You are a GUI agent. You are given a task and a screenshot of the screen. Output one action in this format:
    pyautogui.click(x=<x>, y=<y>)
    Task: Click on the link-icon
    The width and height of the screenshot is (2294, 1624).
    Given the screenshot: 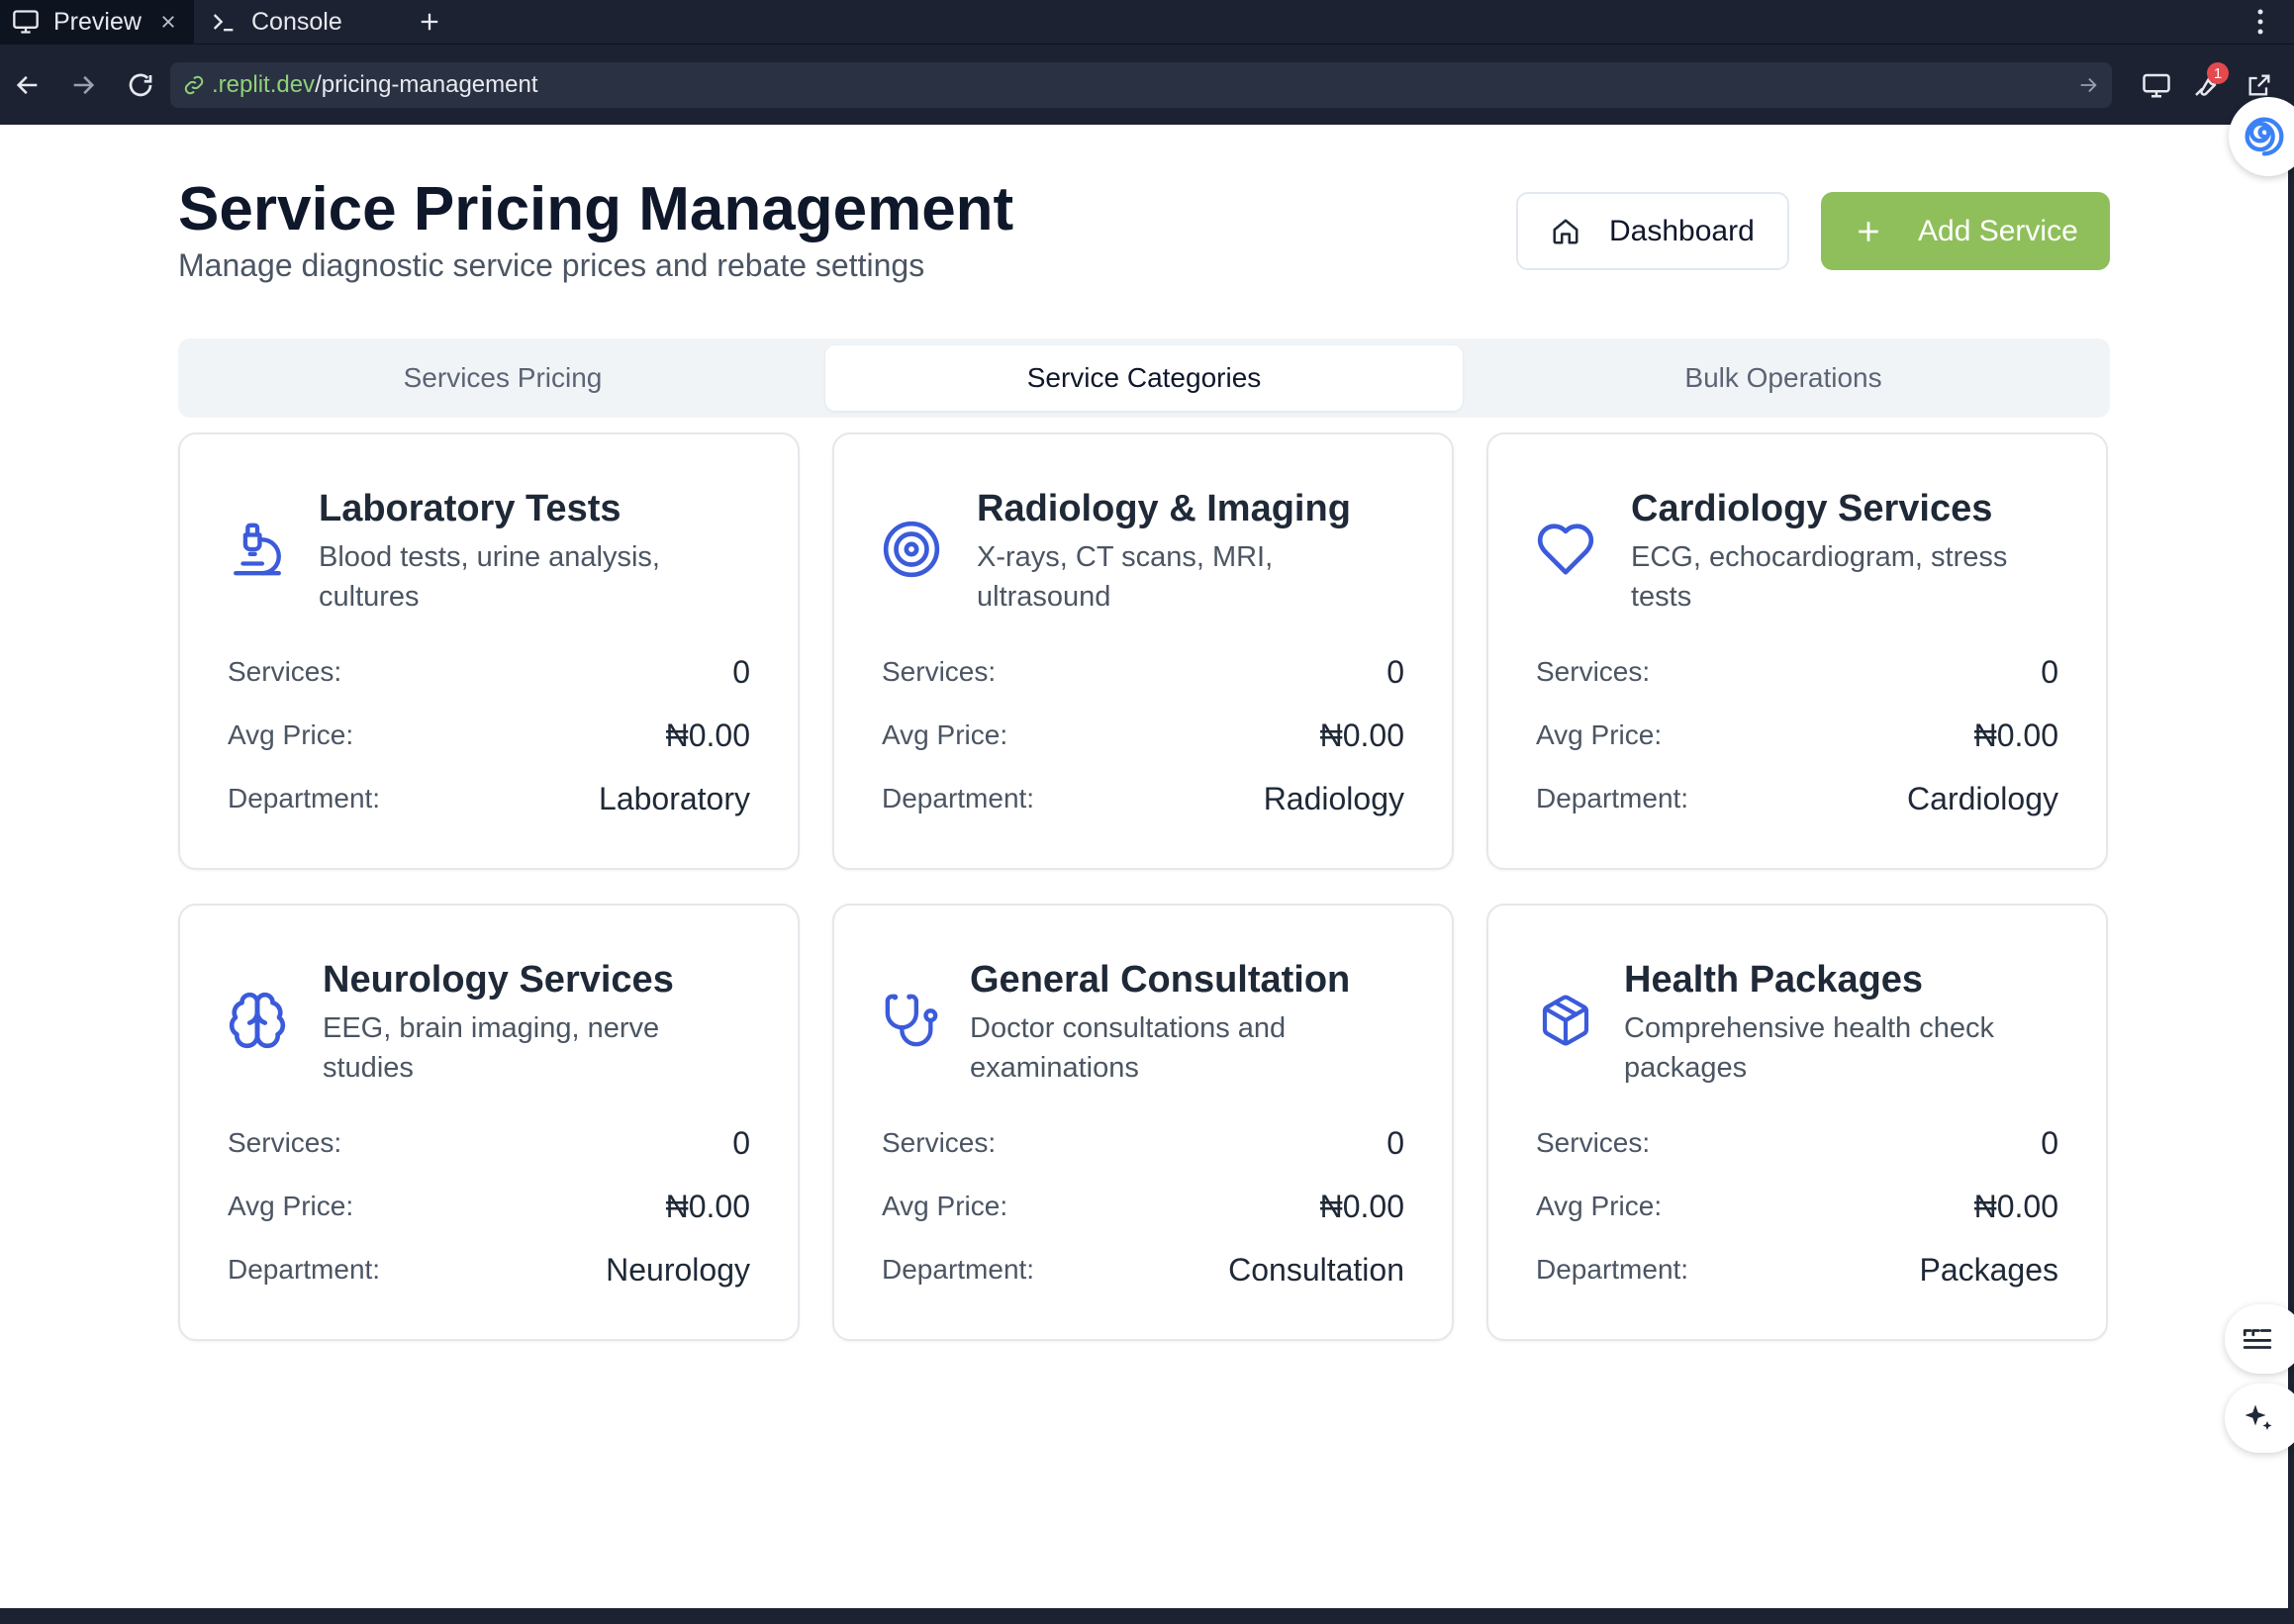 What is the action you would take?
    pyautogui.click(x=194, y=85)
    